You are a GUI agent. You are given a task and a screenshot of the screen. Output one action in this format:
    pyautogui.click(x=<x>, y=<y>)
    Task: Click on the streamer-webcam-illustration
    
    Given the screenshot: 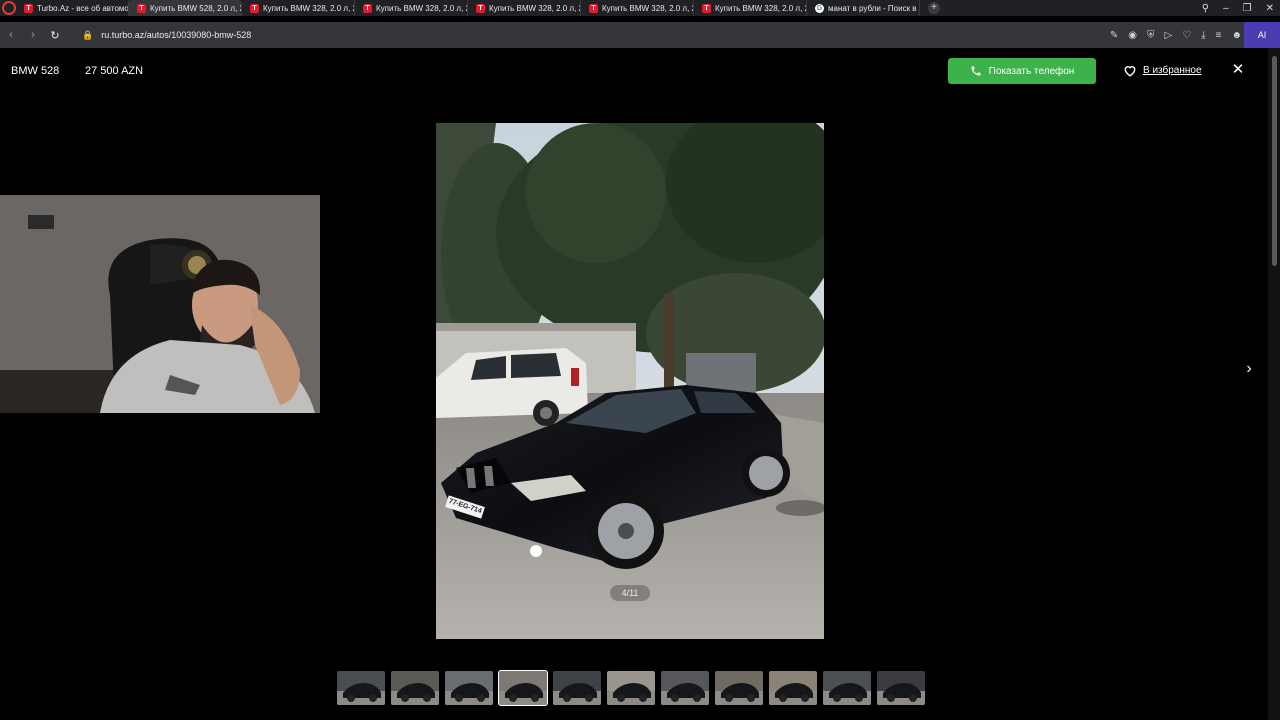 What is the action you would take?
    pyautogui.click(x=160, y=304)
    